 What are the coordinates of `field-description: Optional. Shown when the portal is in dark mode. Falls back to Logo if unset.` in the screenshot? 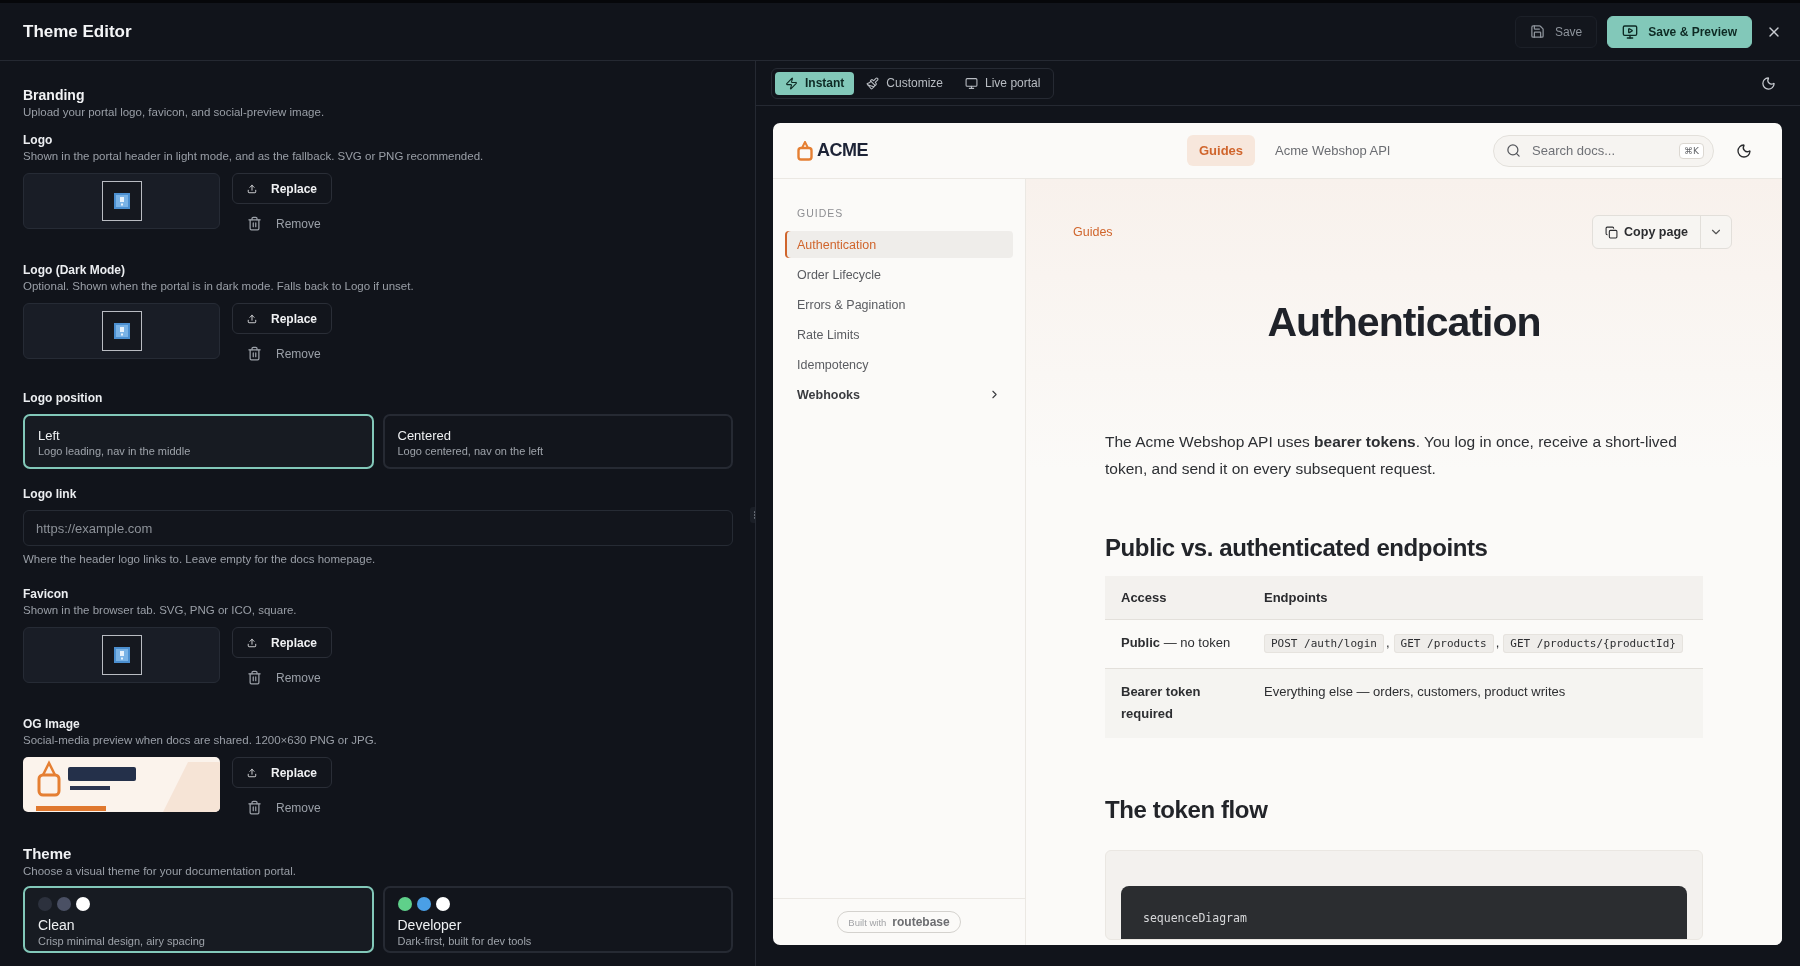 It's located at (219, 286).